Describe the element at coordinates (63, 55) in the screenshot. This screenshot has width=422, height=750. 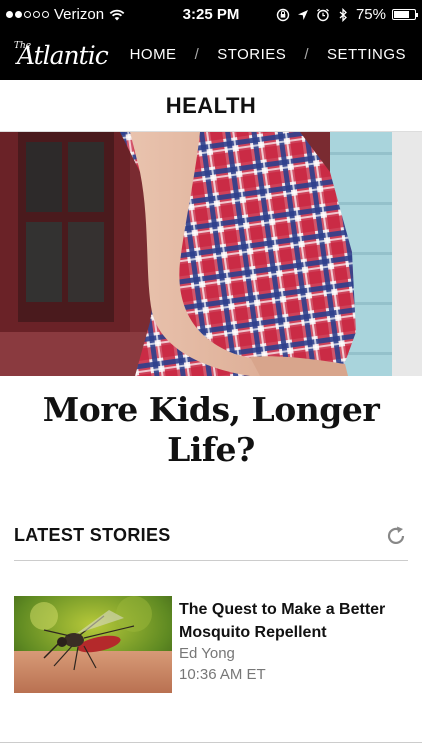
I see `logo-name: Atlantic` at that location.